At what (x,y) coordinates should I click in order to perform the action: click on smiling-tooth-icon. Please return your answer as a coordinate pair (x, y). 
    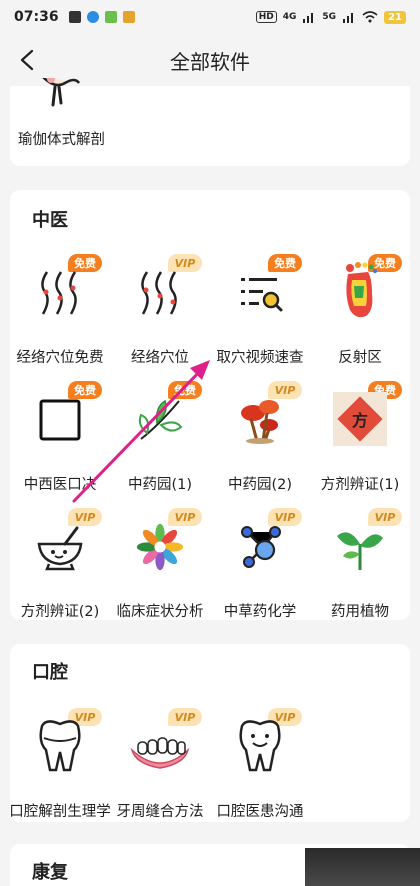
    Looking at the image, I should click on (260, 746).